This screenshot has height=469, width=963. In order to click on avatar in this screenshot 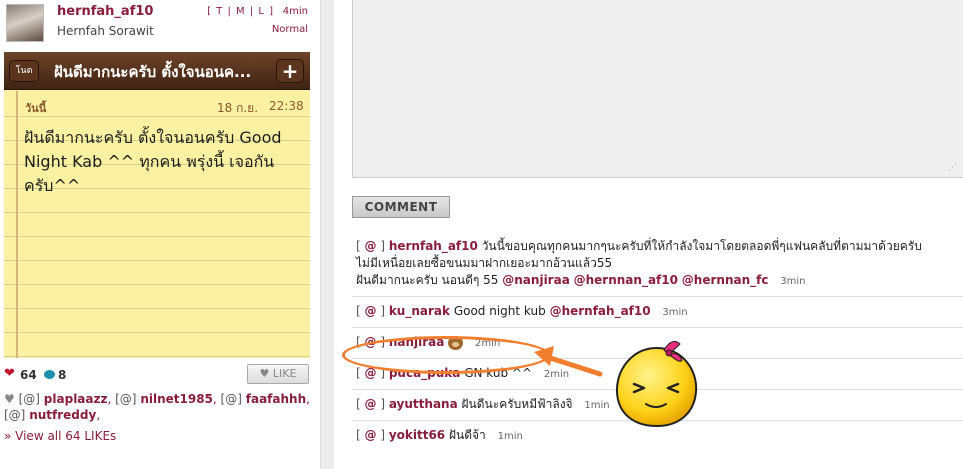, I will do `click(25, 23)`.